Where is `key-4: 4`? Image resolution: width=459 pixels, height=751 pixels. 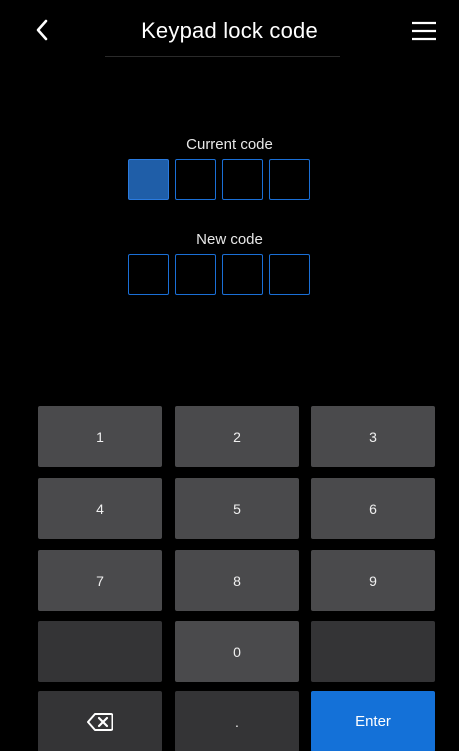 key-4: 4 is located at coordinates (100, 508).